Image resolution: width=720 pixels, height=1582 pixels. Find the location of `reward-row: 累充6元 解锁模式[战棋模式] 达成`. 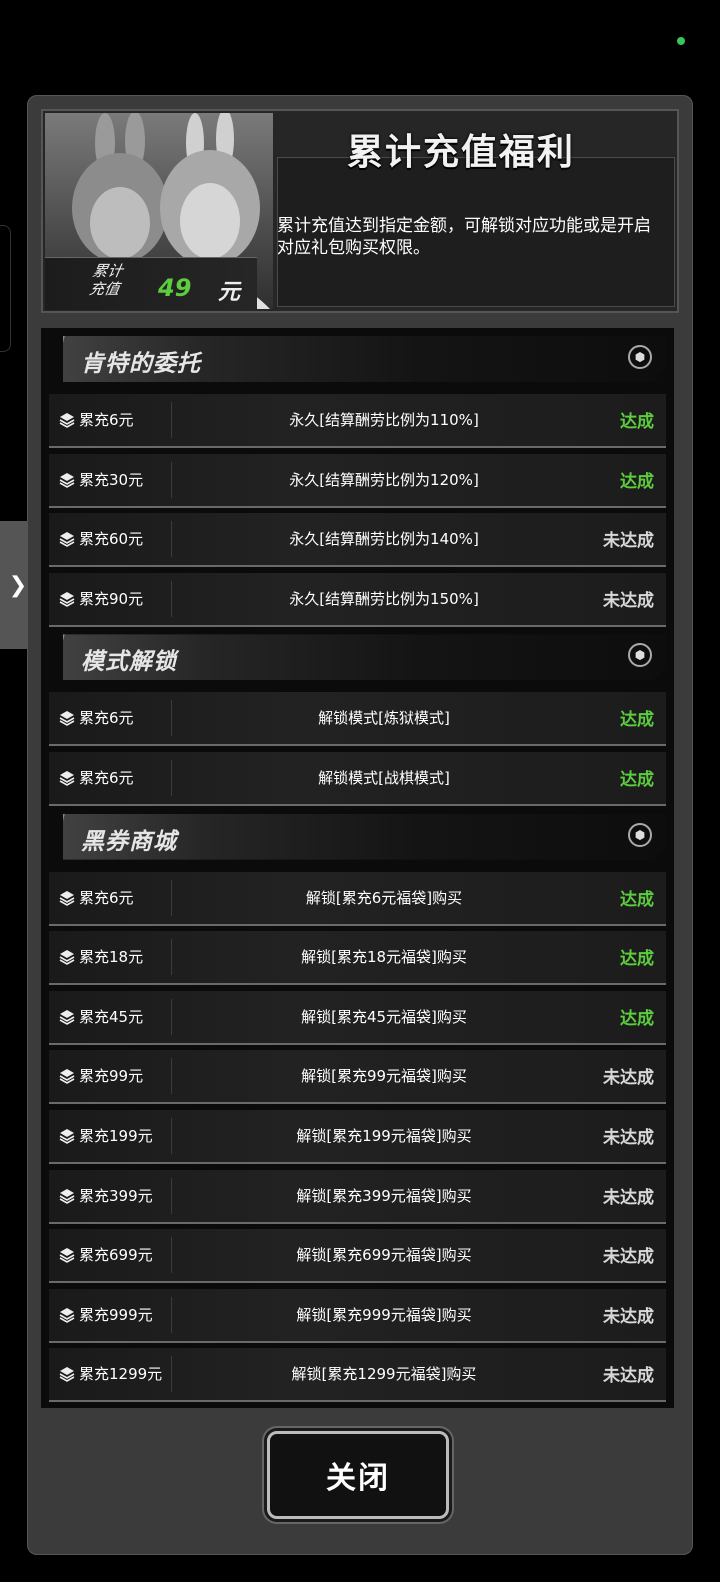

reward-row: 累充6元 解锁模式[战棋模式] 达成 is located at coordinates (357, 779).